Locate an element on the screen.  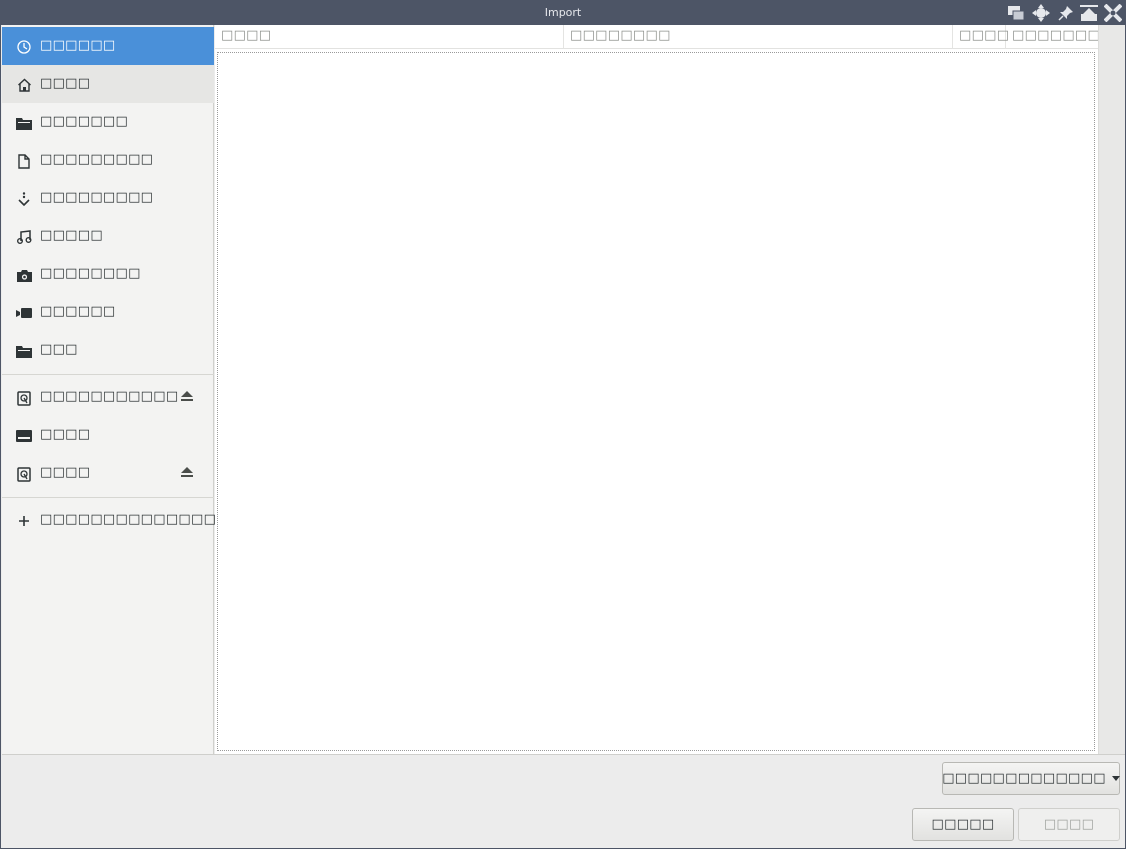
sidebar-item-volume-2: □□□□ is located at coordinates (108, 435).